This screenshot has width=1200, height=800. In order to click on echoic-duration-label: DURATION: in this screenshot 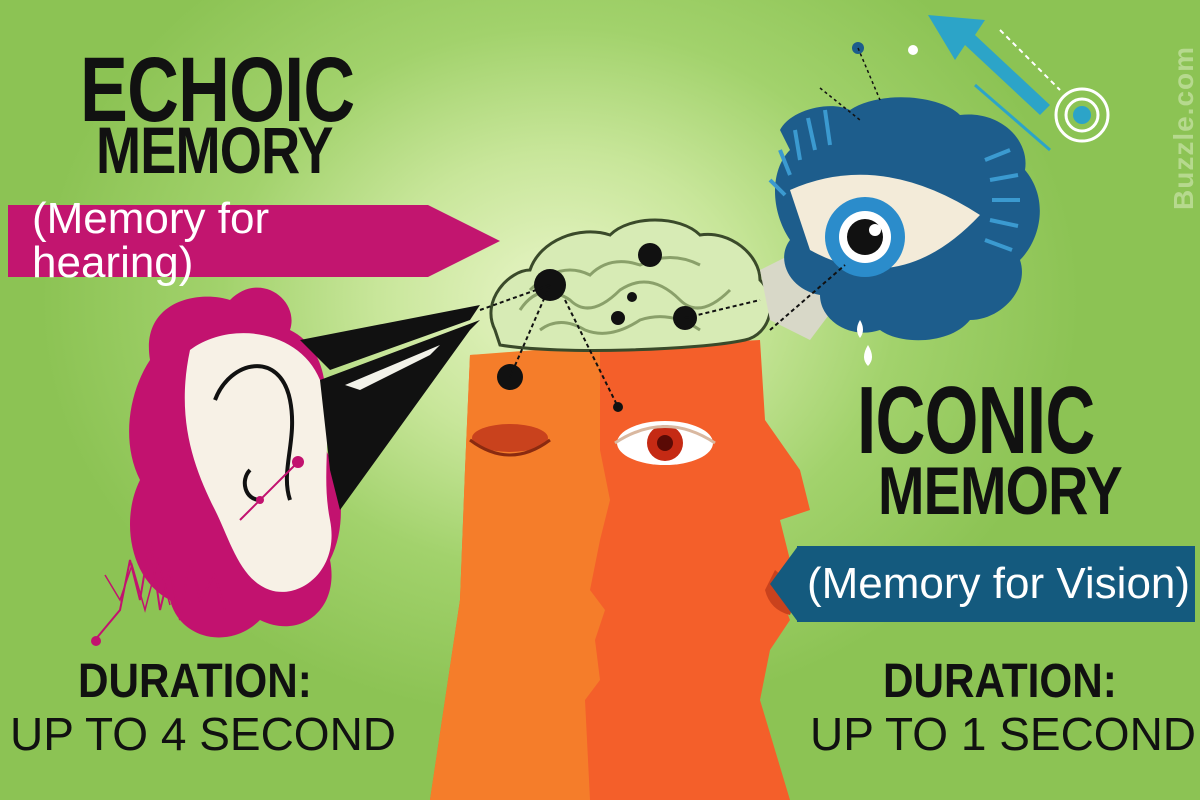, I will do `click(195, 681)`.